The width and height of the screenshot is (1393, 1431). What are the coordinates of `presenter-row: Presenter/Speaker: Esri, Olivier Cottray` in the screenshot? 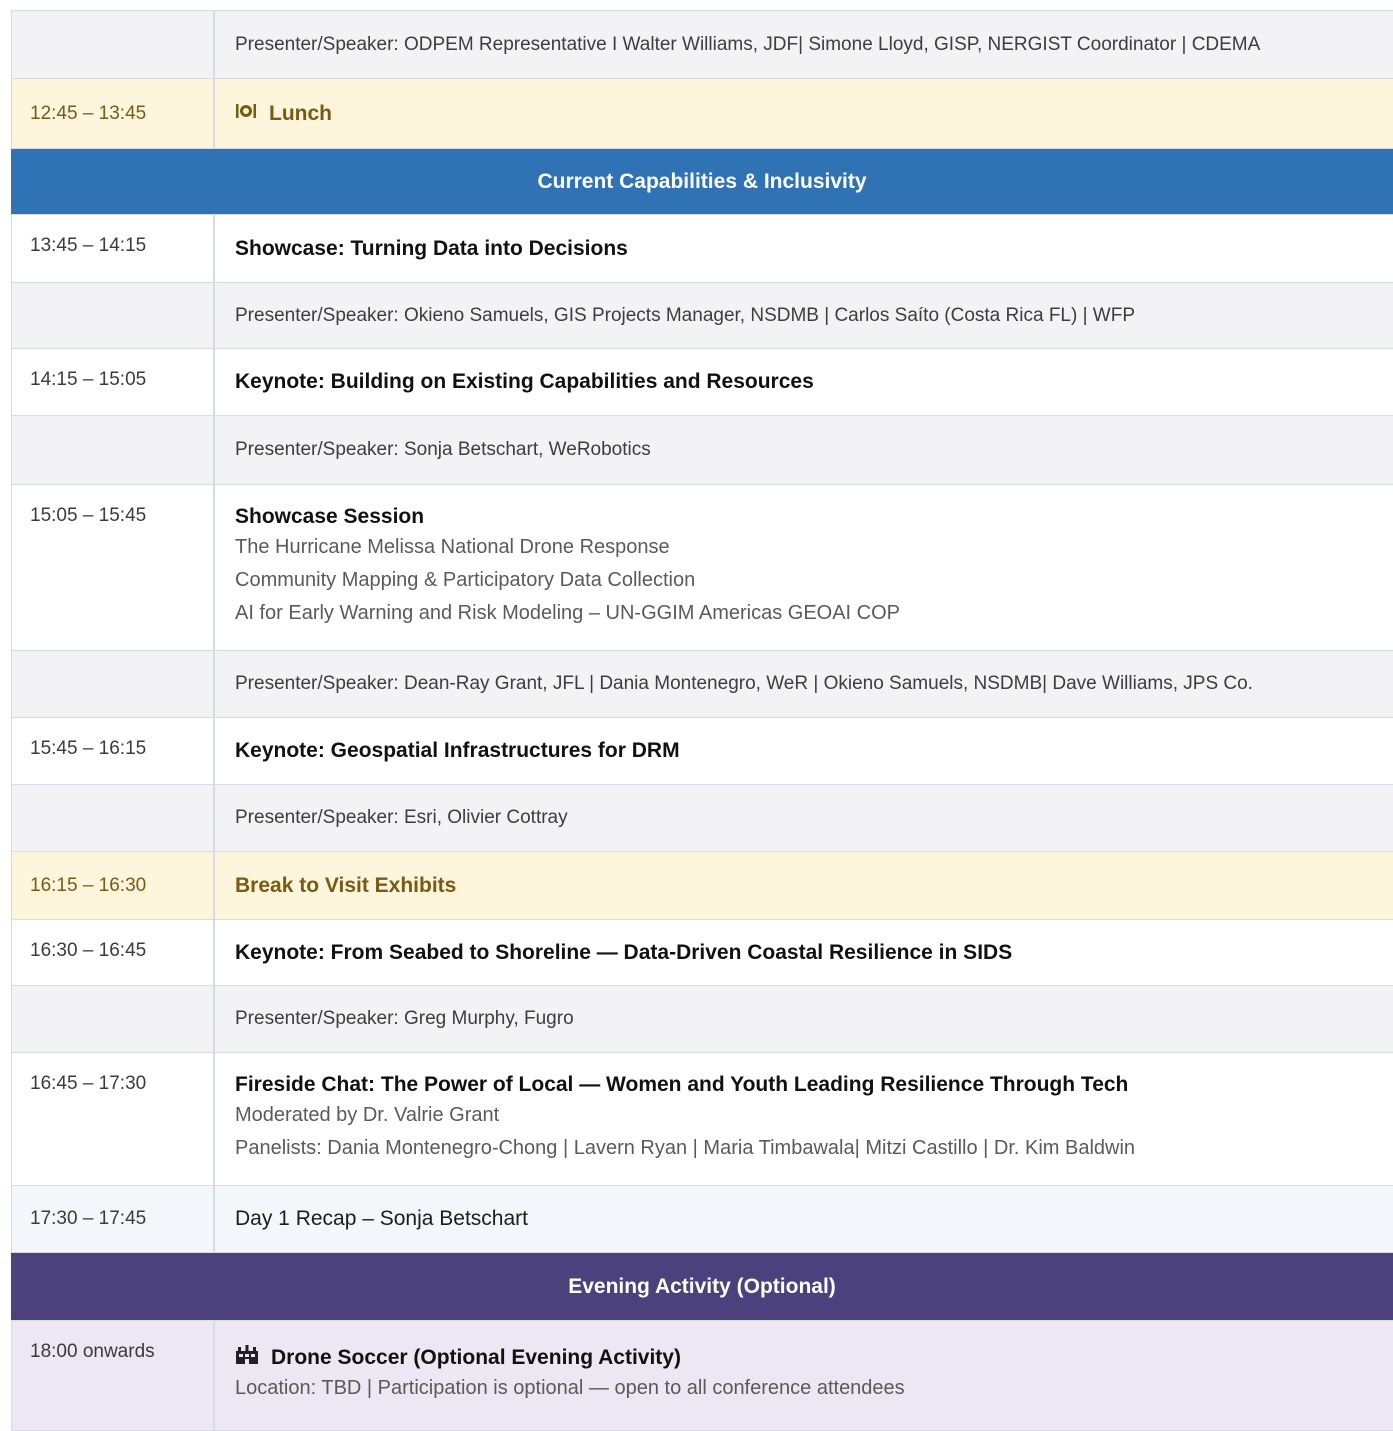 It's located at (702, 818).